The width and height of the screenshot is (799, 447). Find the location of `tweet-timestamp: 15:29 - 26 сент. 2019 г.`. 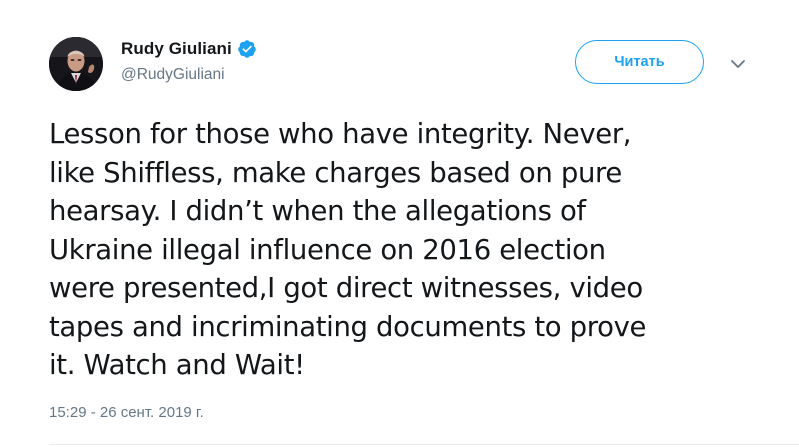

tweet-timestamp: 15:29 - 26 сент. 2019 г. is located at coordinates (126, 412).